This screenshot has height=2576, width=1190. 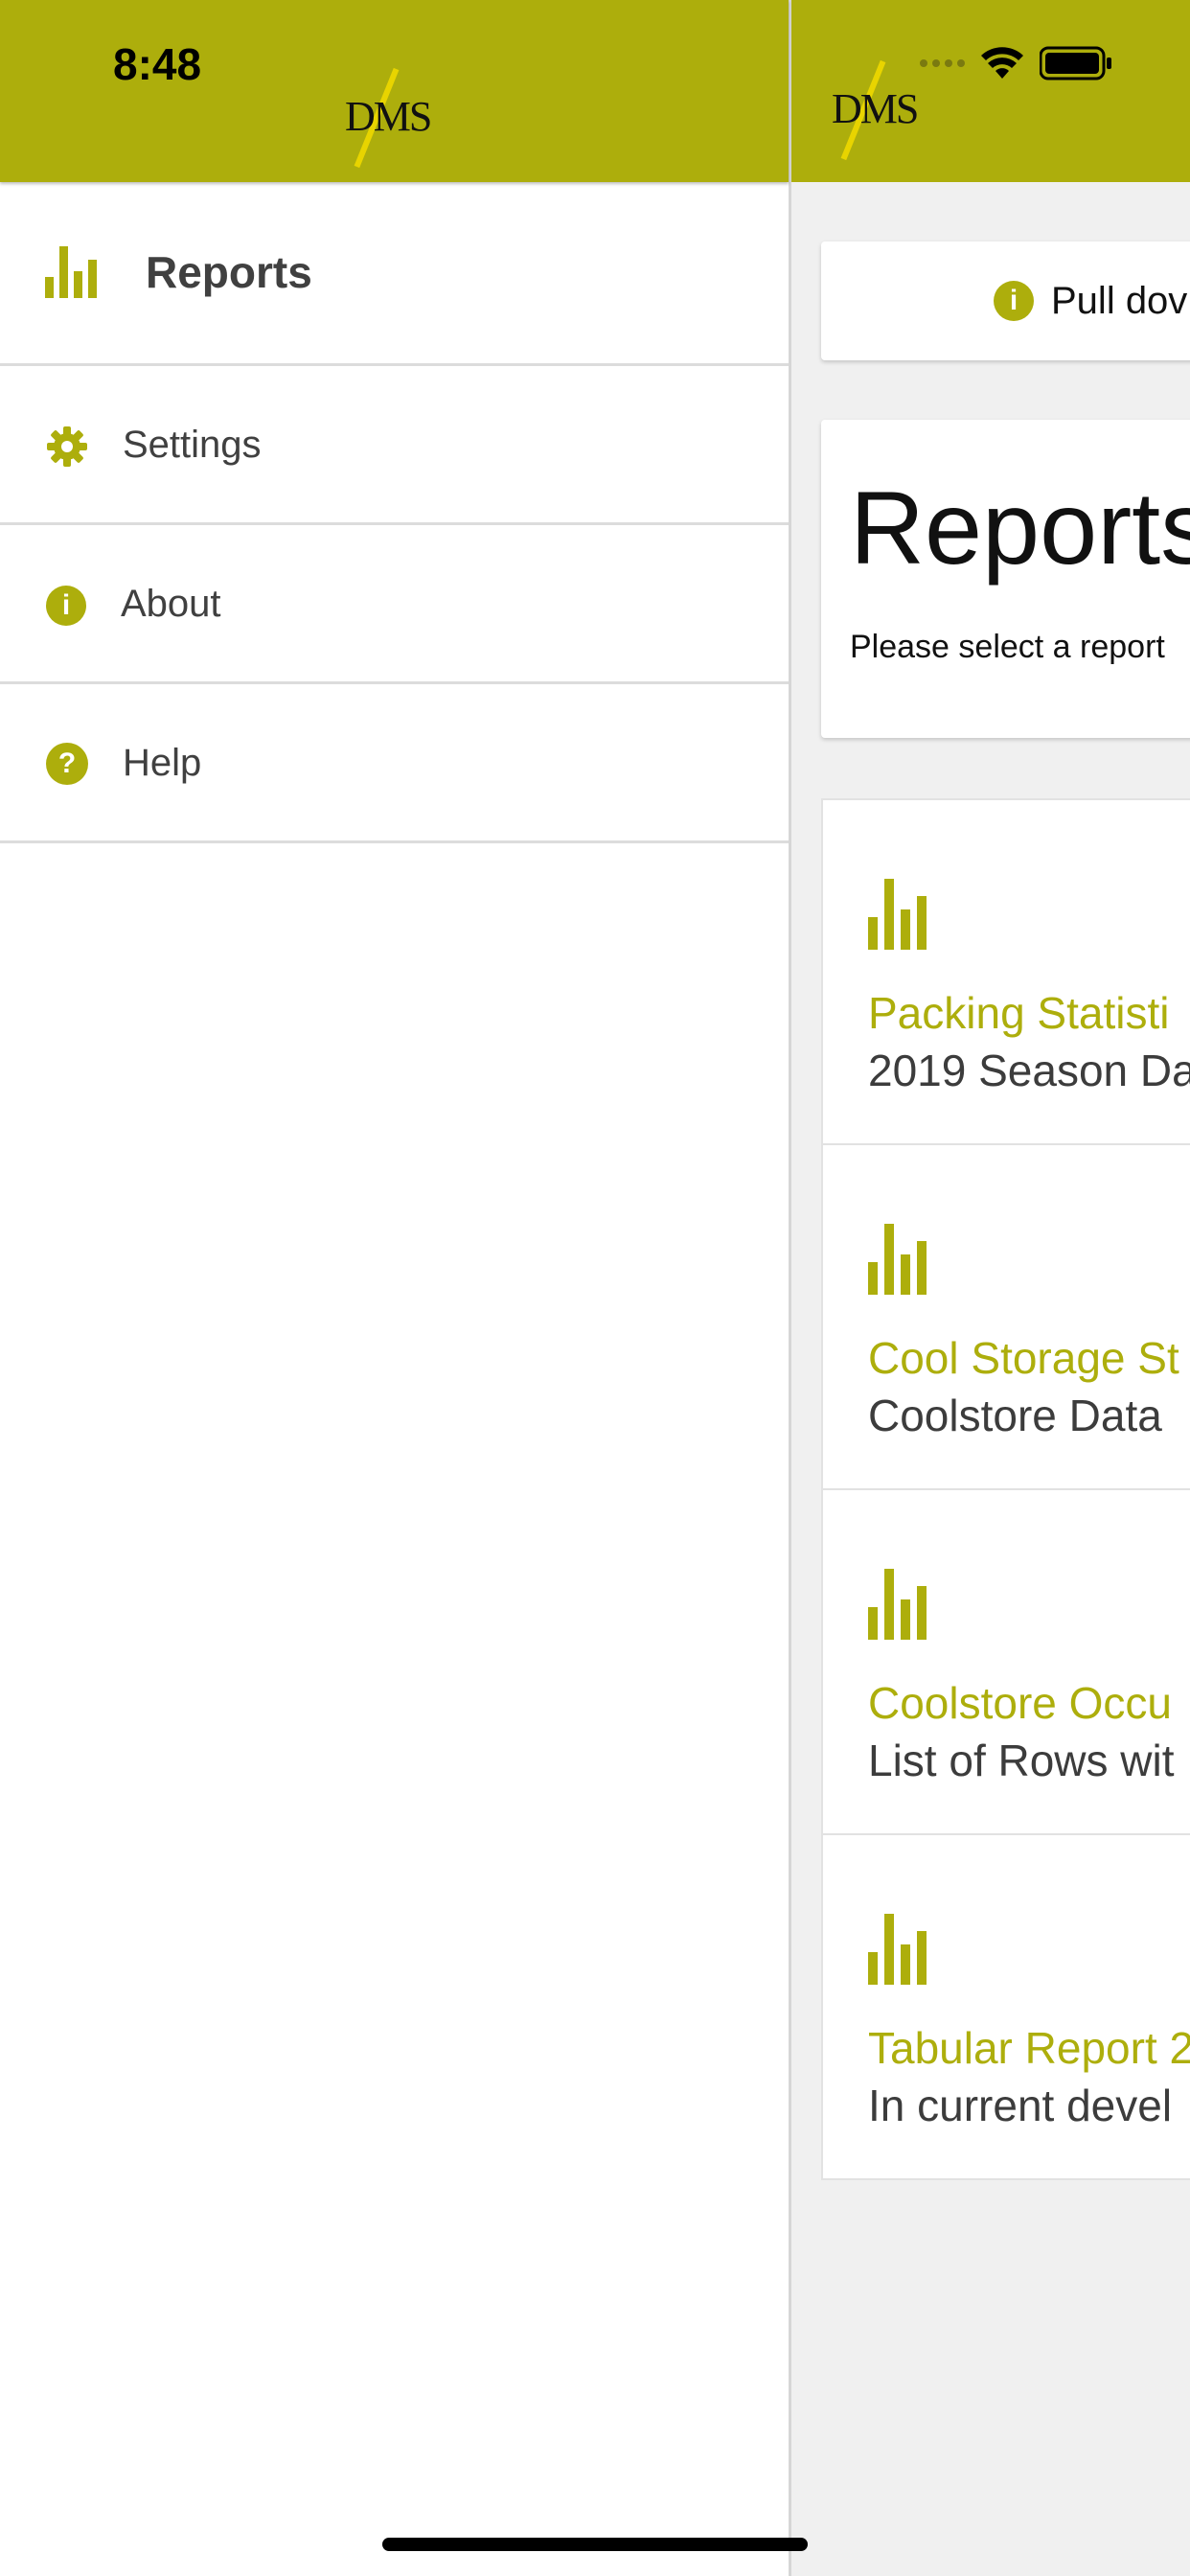 What do you see at coordinates (67, 446) in the screenshot?
I see `gear-icon` at bounding box center [67, 446].